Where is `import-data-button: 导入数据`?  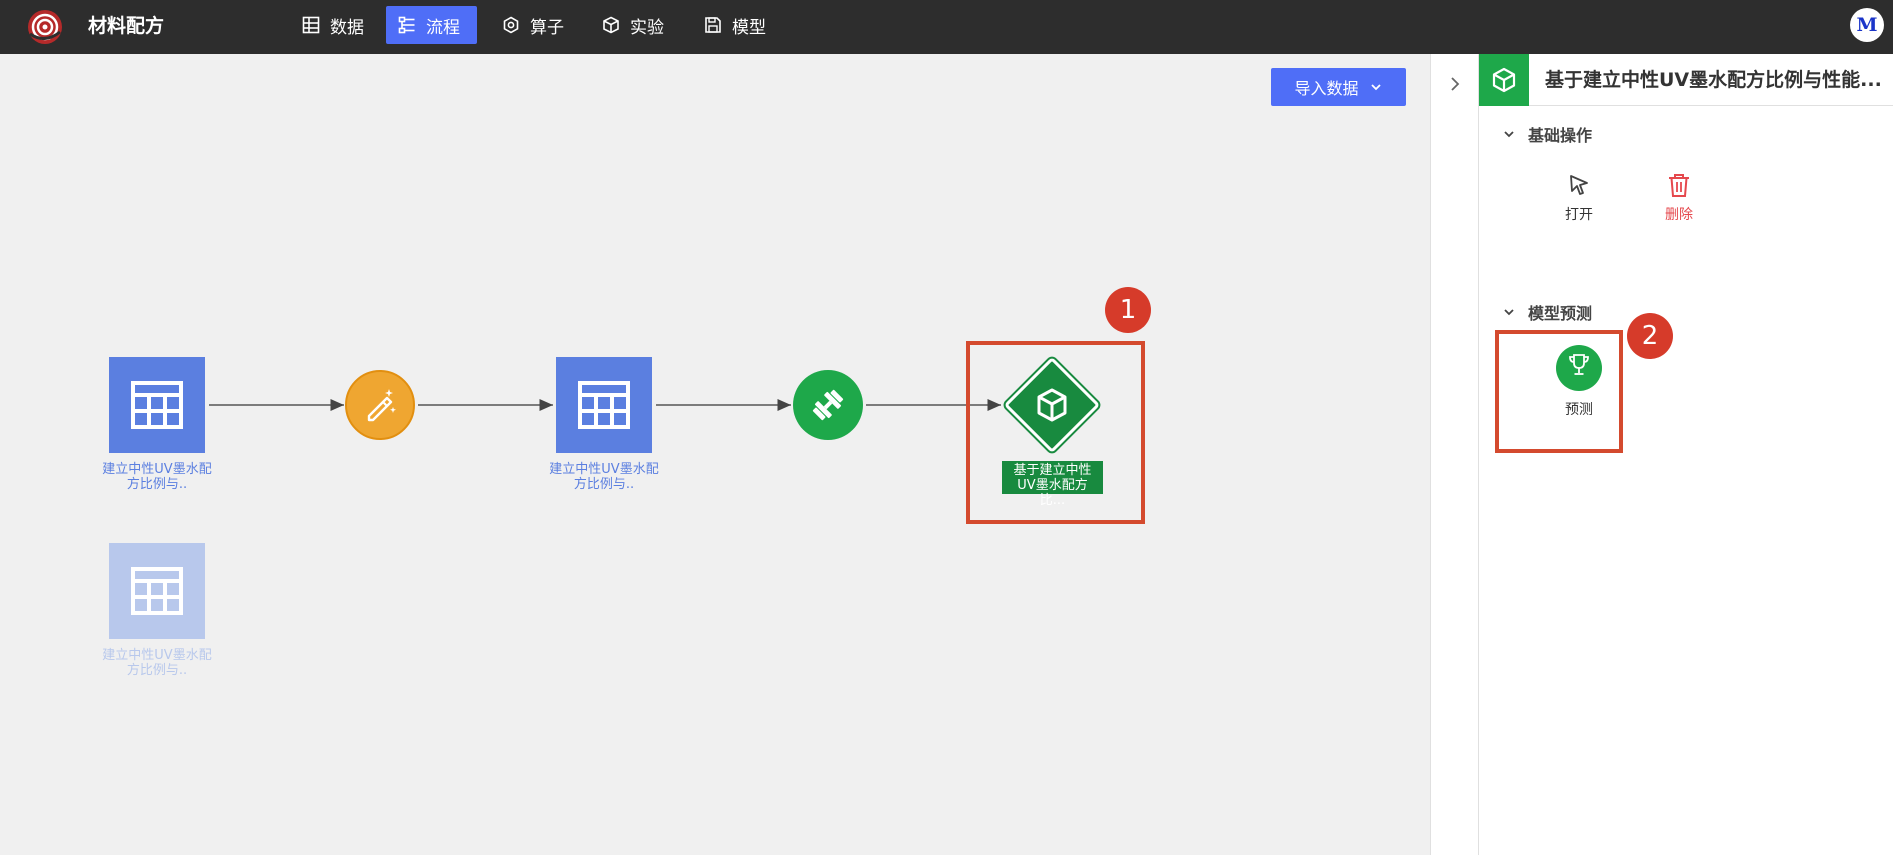 import-data-button: 导入数据 is located at coordinates (1338, 87).